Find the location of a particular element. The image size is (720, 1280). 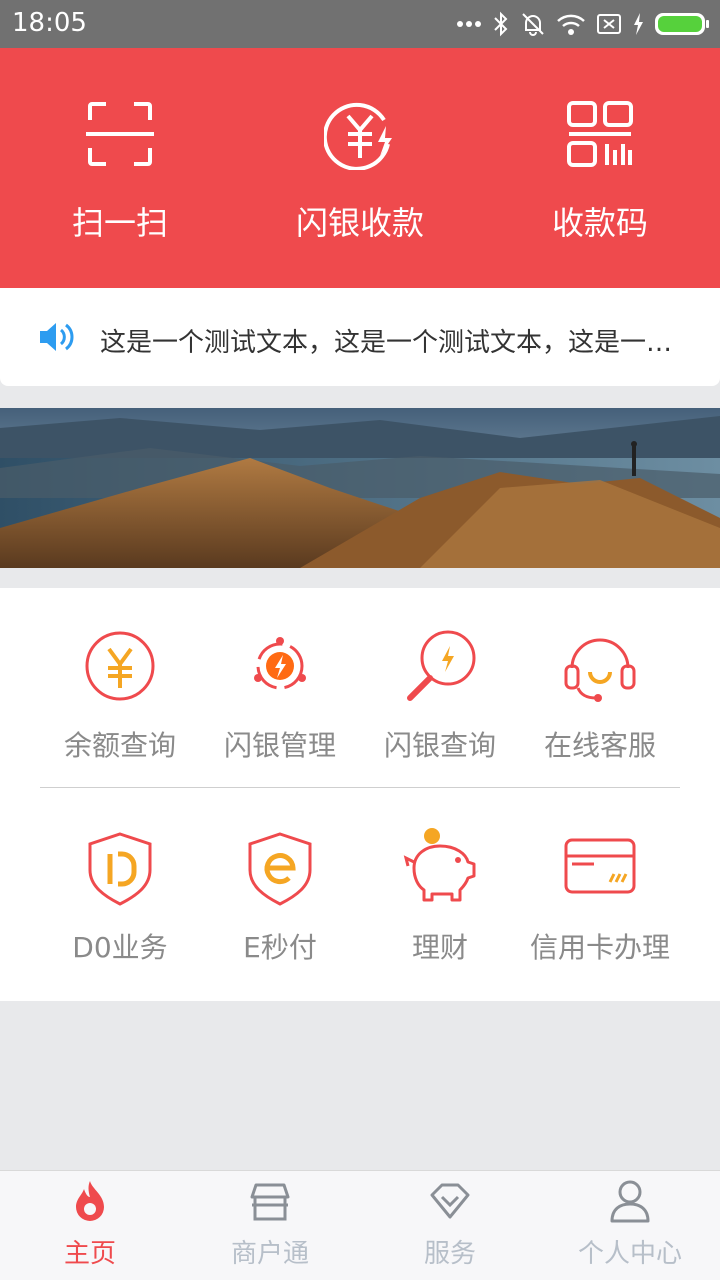

d0-business-label: D0业务 is located at coordinates (120, 947).